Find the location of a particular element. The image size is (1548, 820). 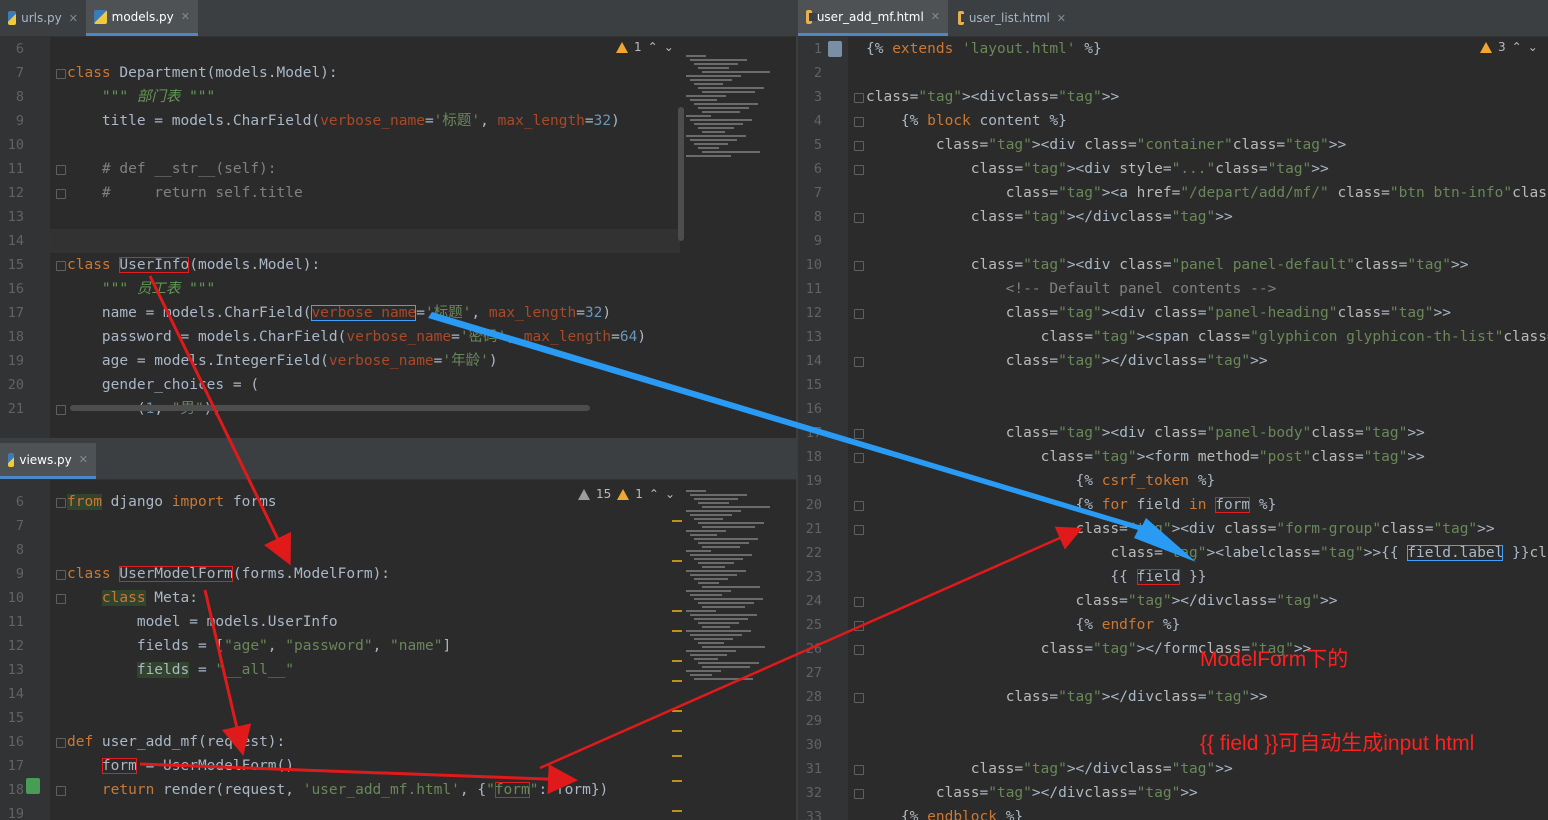

line-number: 2 is located at coordinates (811, 73).